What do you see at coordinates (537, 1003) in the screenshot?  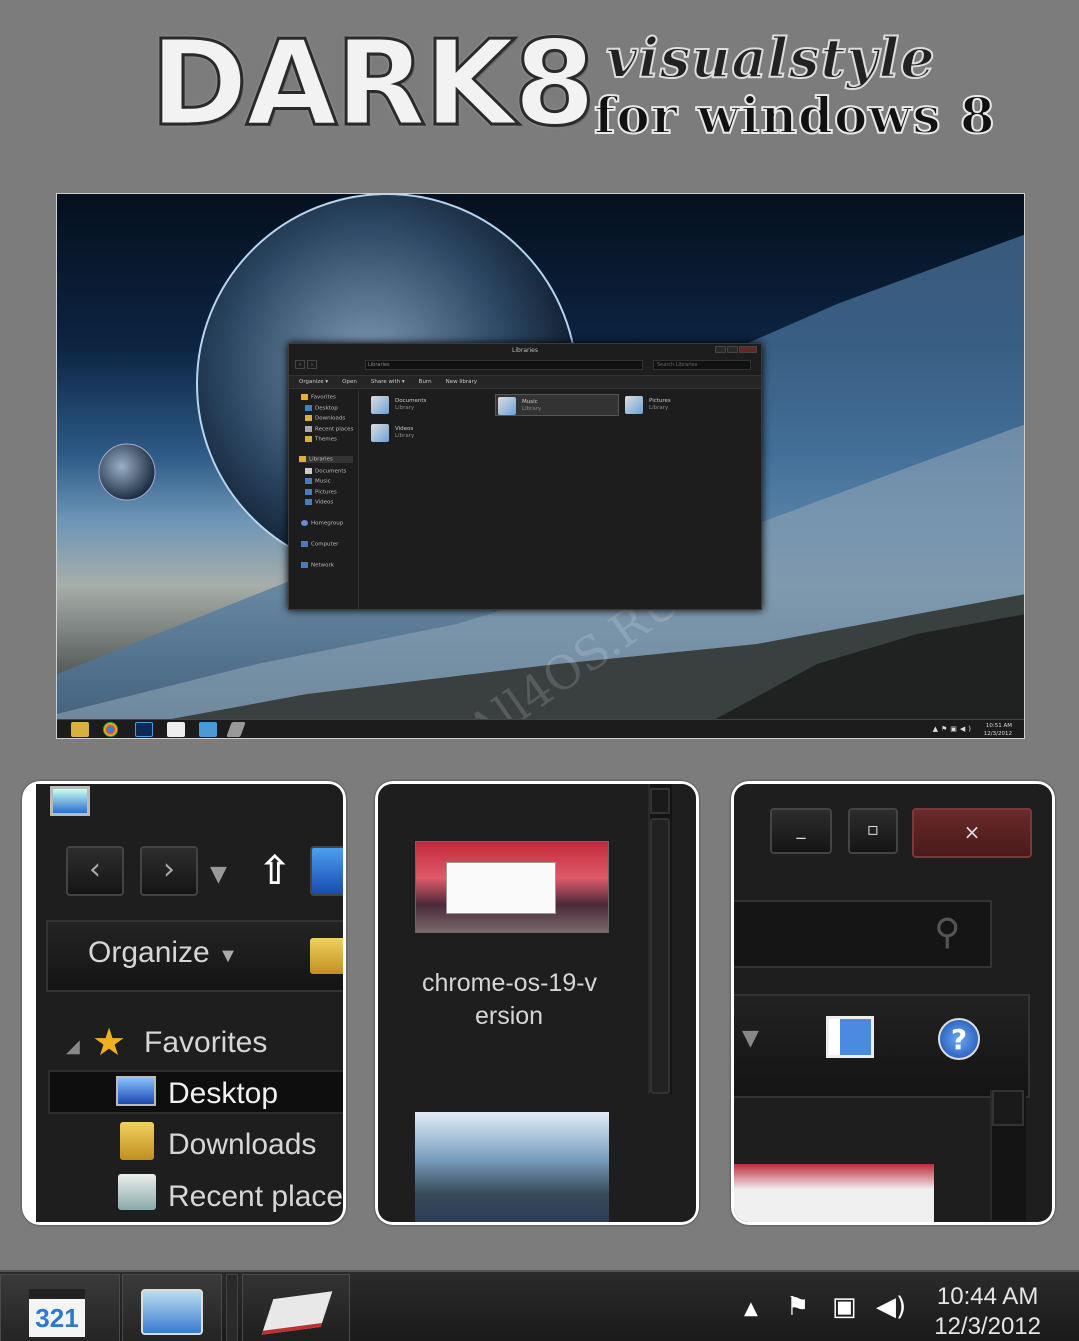 I see `zoom-panel-thumbnails: chrome-os-19-v ersion` at bounding box center [537, 1003].